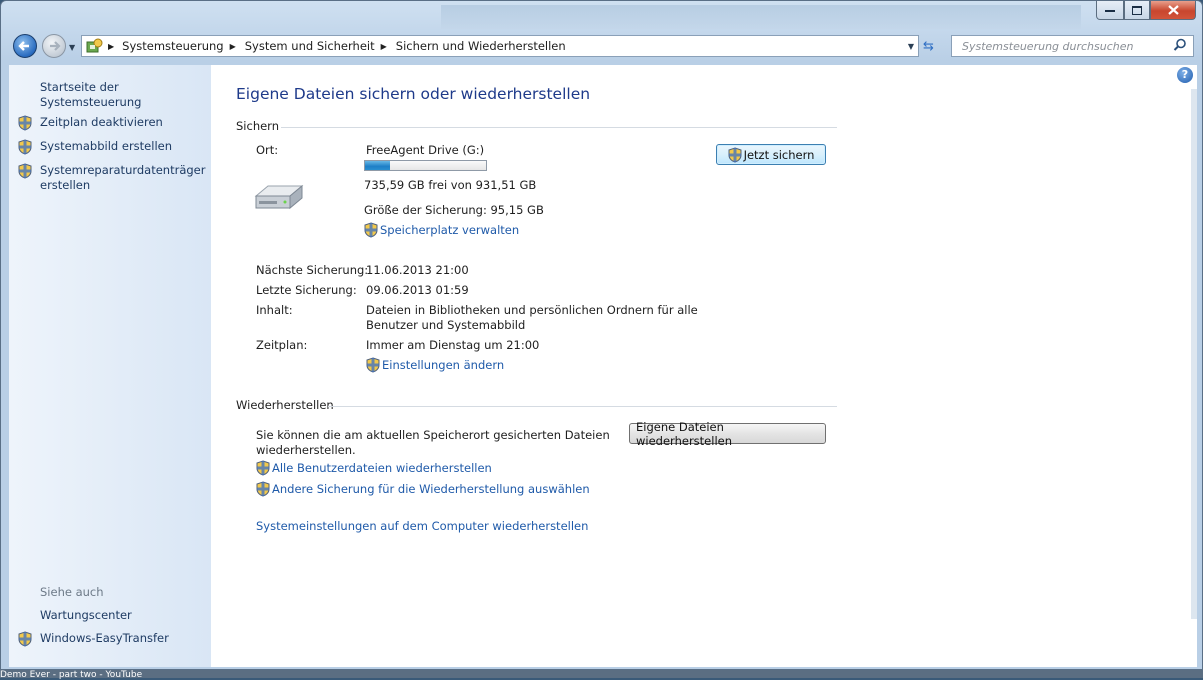  Describe the element at coordinates (101, 122) in the screenshot. I see `sidebar-link-disable-schedule: Zeitplan deaktivieren` at that location.